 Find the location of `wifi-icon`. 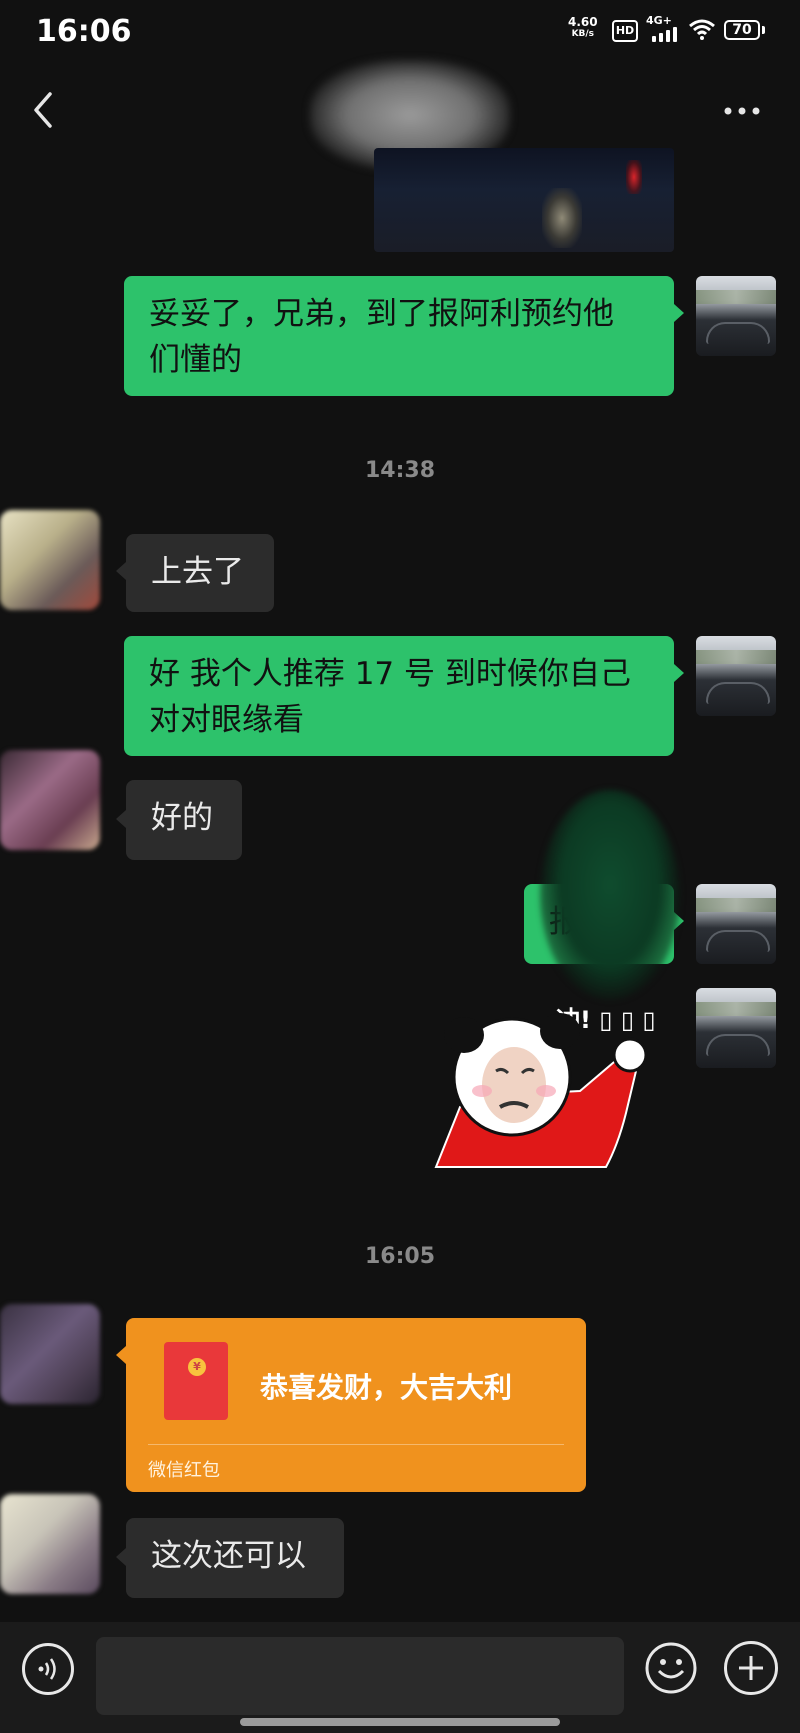

wifi-icon is located at coordinates (702, 29).